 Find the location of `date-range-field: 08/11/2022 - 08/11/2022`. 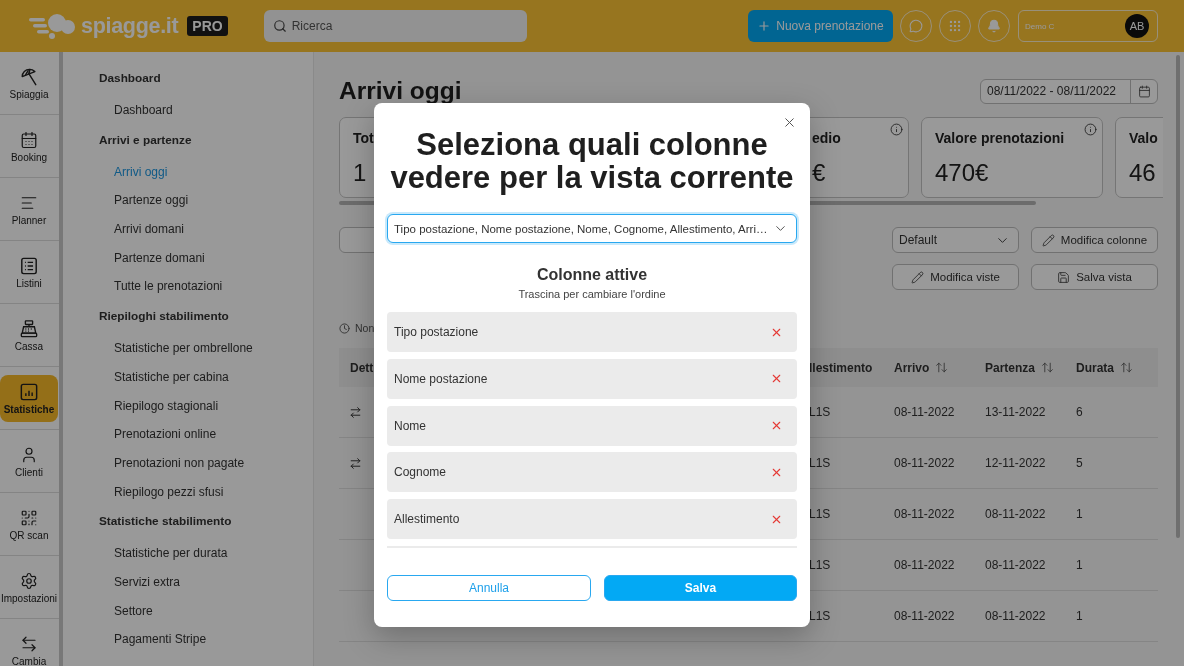

date-range-field: 08/11/2022 - 08/11/2022 is located at coordinates (1069, 91).